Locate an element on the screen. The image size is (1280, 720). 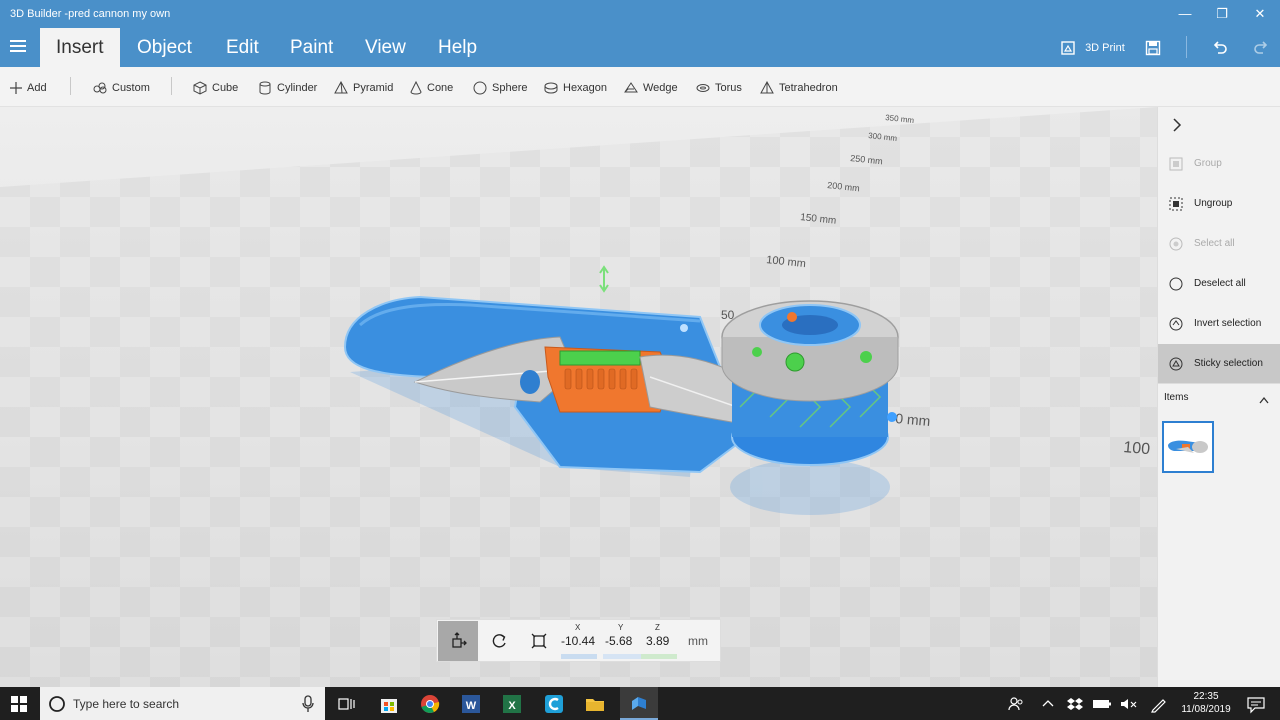
cone-label: Cone is located at coordinates (440, 88).